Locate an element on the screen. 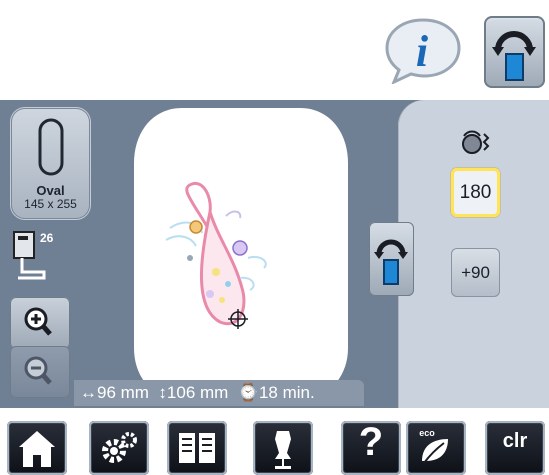 Image resolution: width=549 pixels, height=475 pixels. zoom-out-icon is located at coordinates (38, 370).